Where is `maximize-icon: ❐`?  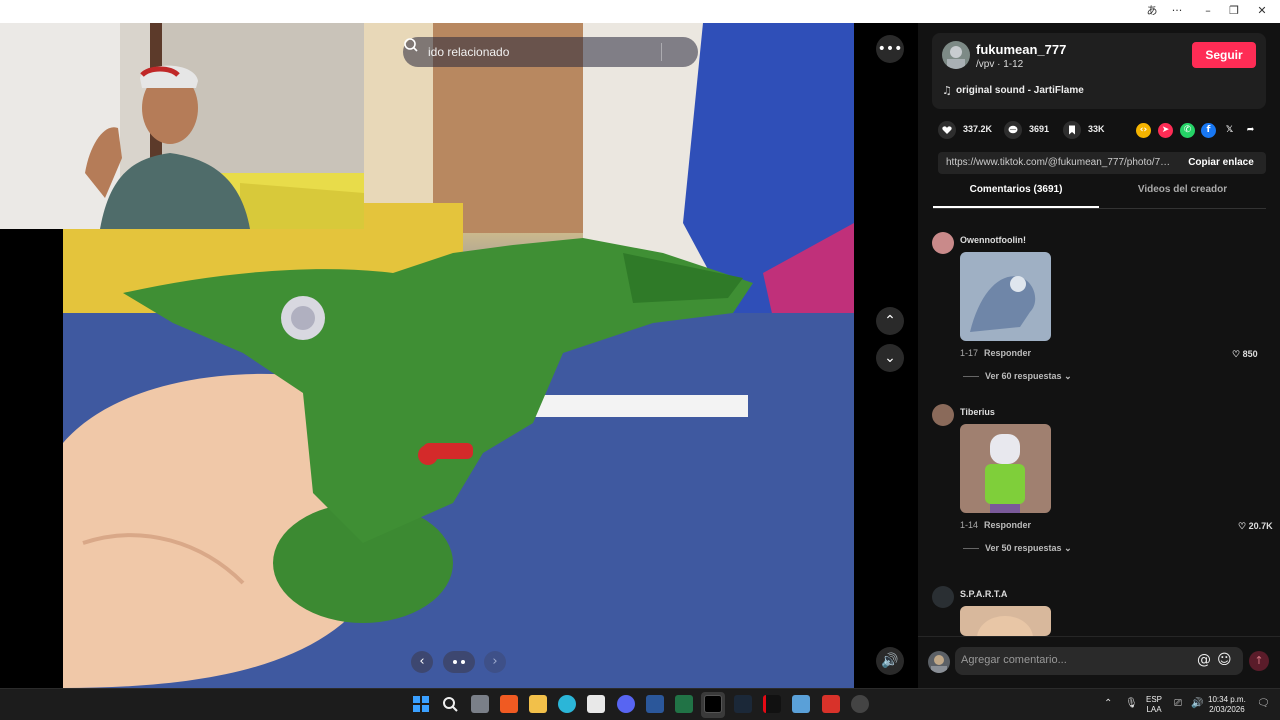 maximize-icon: ❐ is located at coordinates (1234, 11).